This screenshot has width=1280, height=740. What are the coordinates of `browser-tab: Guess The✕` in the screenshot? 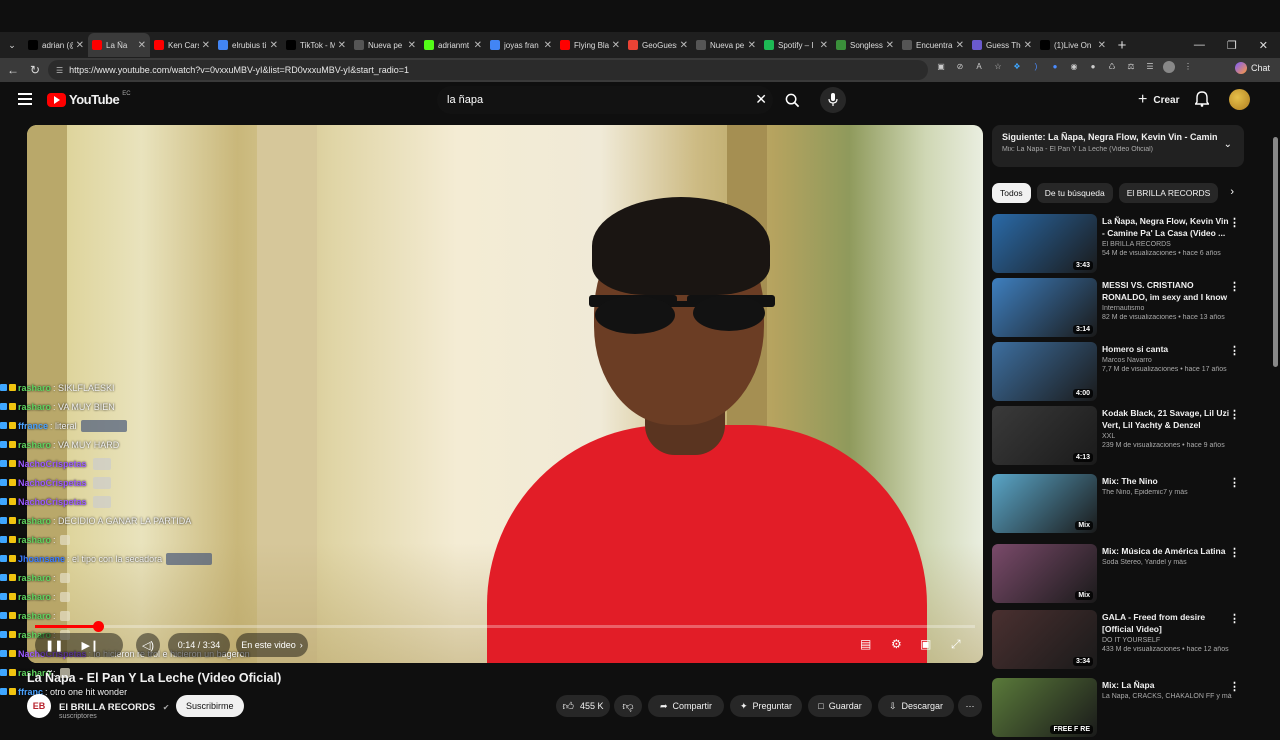 It's located at (1002, 45).